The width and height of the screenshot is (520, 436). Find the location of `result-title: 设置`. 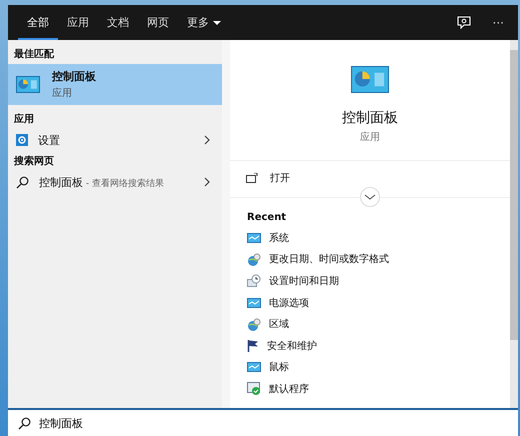

result-title: 设置 is located at coordinates (49, 140).